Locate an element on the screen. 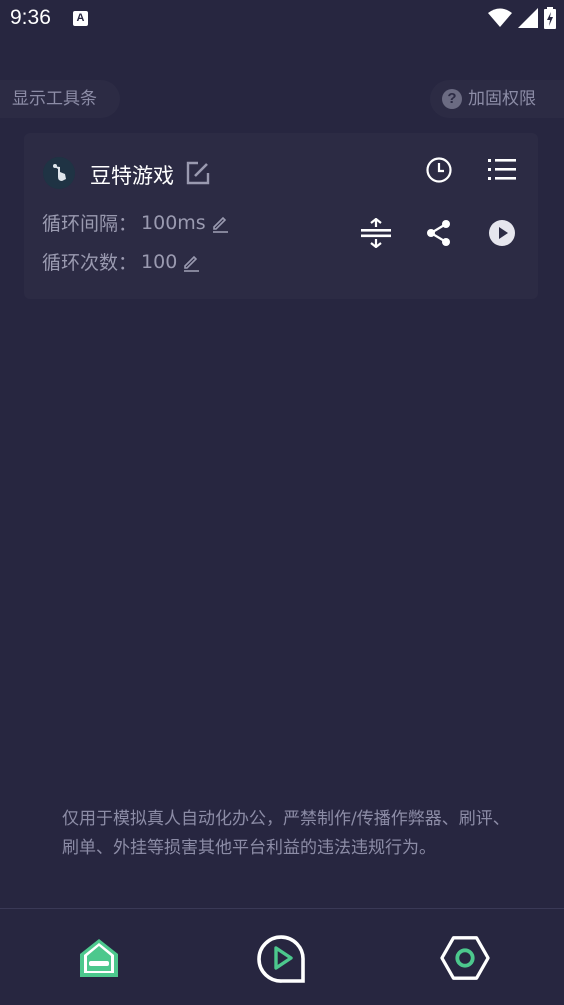 The width and height of the screenshot is (564, 1005). reinforce-permission-label: 加固权限 is located at coordinates (502, 99).